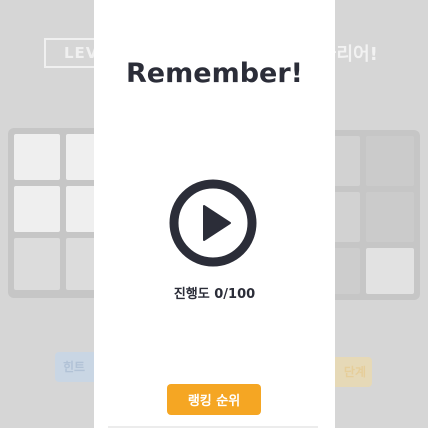  Describe the element at coordinates (214, 399) in the screenshot. I see `ranking-button: 랭킹 순위` at that location.